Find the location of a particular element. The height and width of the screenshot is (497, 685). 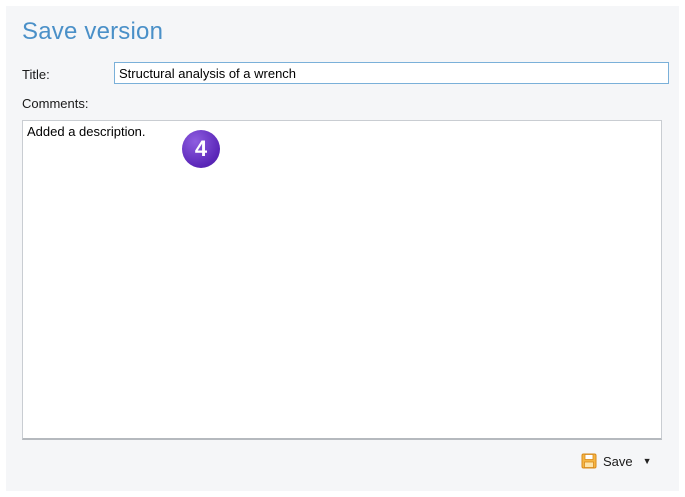

save-button: Save ▼ is located at coordinates (616, 461).